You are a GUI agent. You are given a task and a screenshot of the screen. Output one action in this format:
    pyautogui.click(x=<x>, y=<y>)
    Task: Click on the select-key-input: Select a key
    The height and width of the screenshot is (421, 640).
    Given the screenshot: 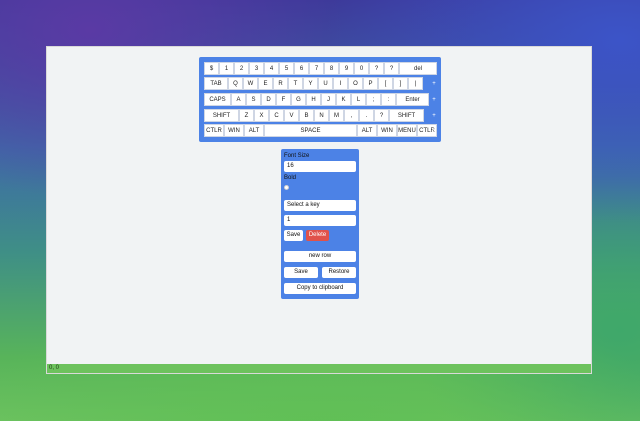 What is the action you would take?
    pyautogui.click(x=320, y=205)
    